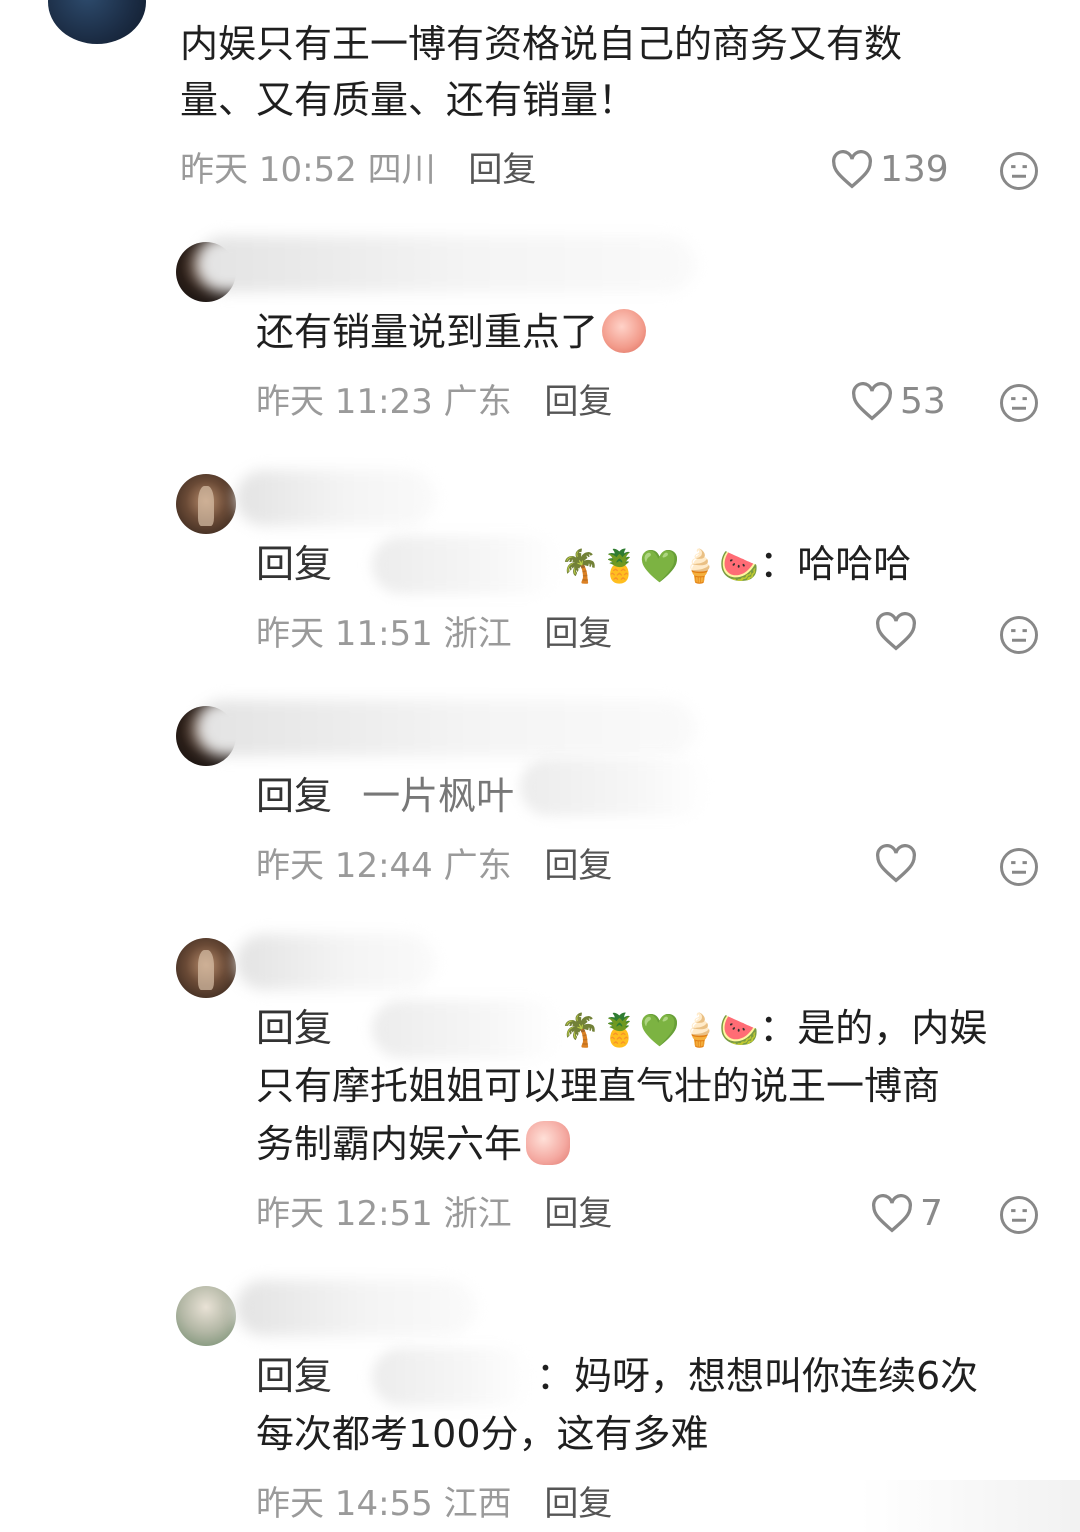 This screenshot has width=1080, height=1532. Describe the element at coordinates (970, 1506) in the screenshot. I see `bottom-fade-overlay` at that location.